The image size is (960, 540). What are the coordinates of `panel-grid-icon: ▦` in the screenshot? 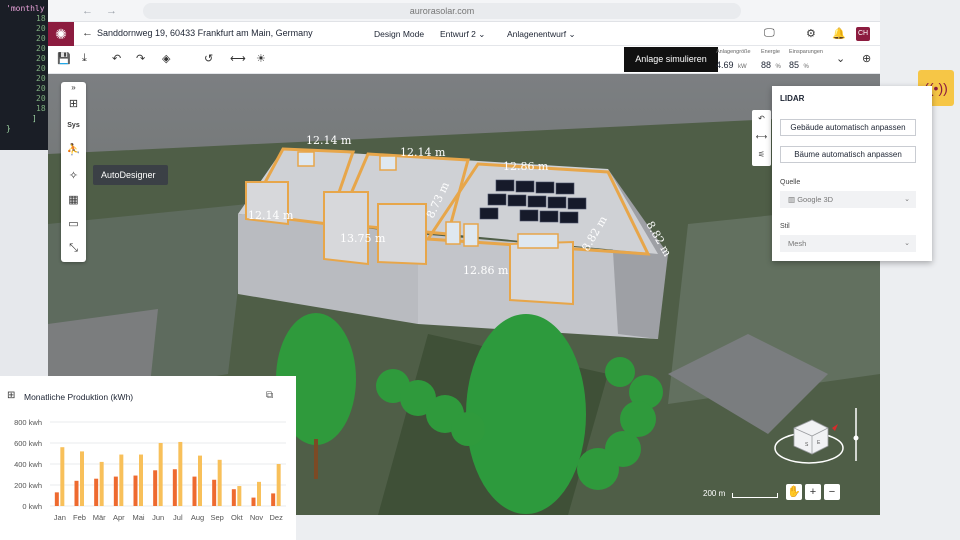 It's located at (73, 200).